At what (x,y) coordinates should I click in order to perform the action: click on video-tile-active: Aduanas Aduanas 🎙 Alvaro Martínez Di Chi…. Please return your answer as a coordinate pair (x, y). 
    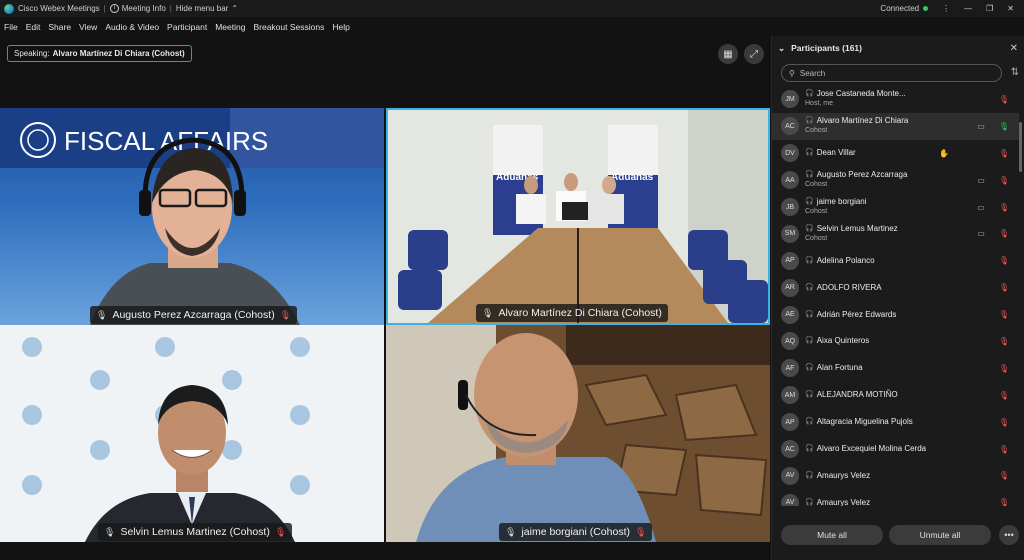
    Looking at the image, I should click on (578, 216).